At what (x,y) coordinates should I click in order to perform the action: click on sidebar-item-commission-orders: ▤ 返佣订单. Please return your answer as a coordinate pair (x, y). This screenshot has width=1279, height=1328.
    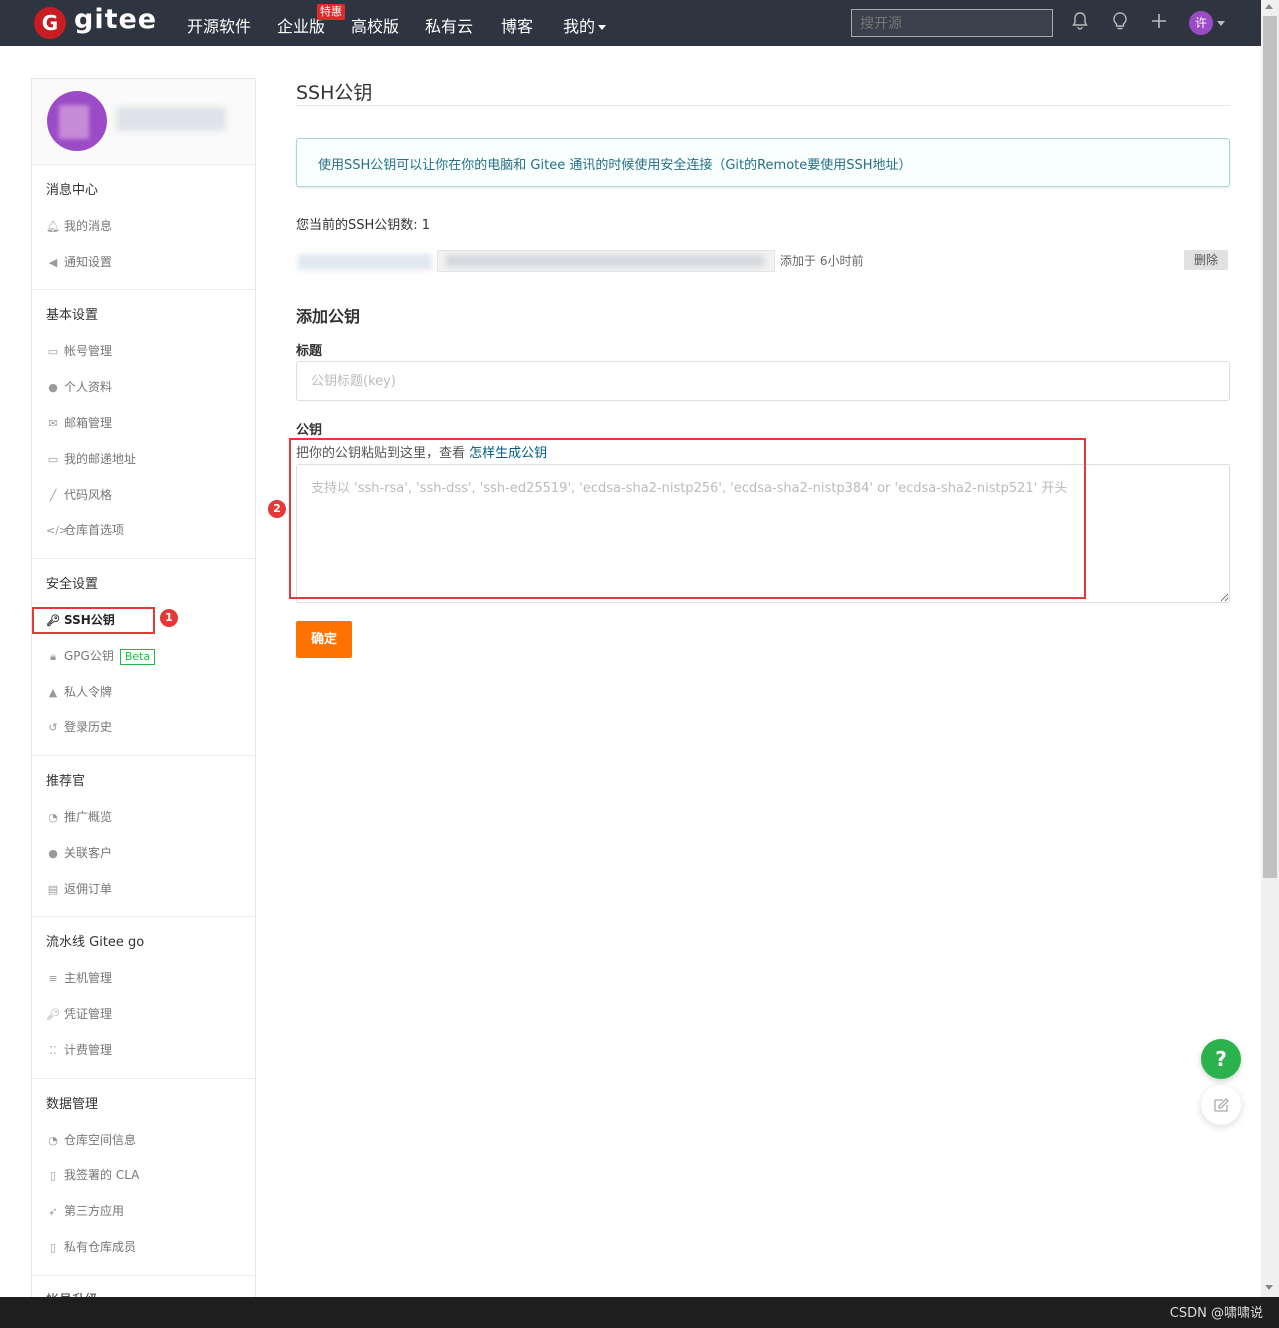
    Looking at the image, I should click on (79, 888).